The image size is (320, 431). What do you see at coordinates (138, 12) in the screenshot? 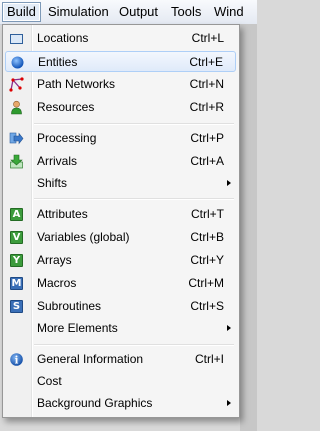
I see `menu-output: Output` at bounding box center [138, 12].